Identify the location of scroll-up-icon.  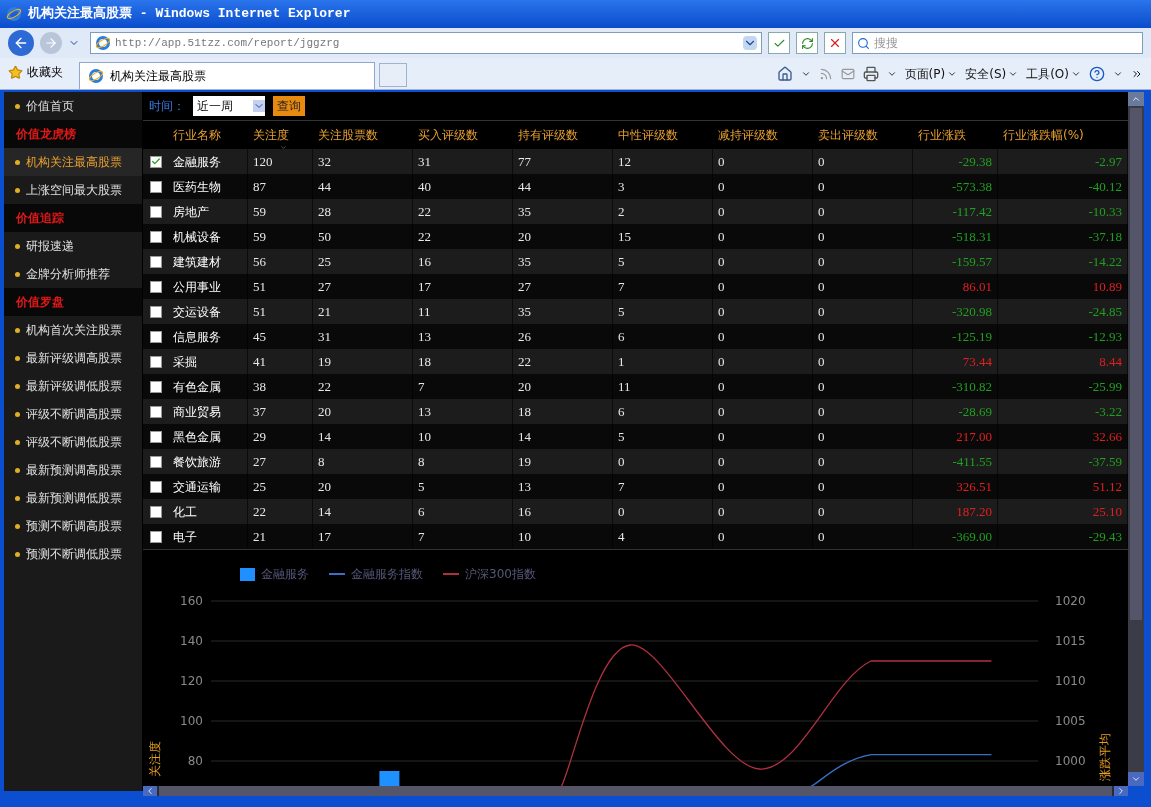
(1136, 99).